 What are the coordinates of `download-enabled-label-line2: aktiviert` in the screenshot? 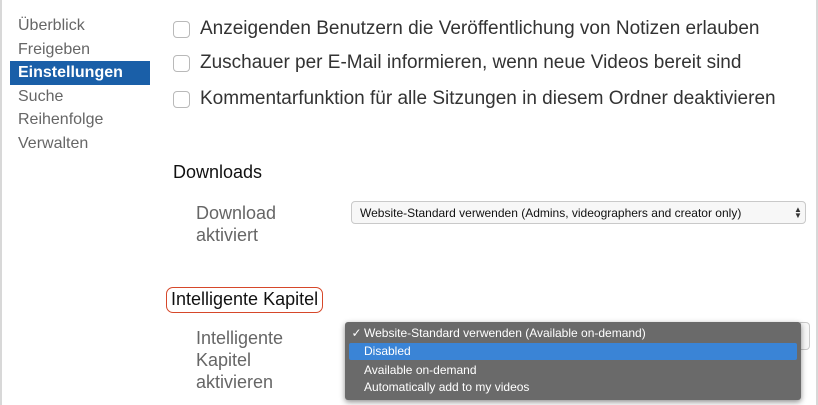 It's located at (227, 235).